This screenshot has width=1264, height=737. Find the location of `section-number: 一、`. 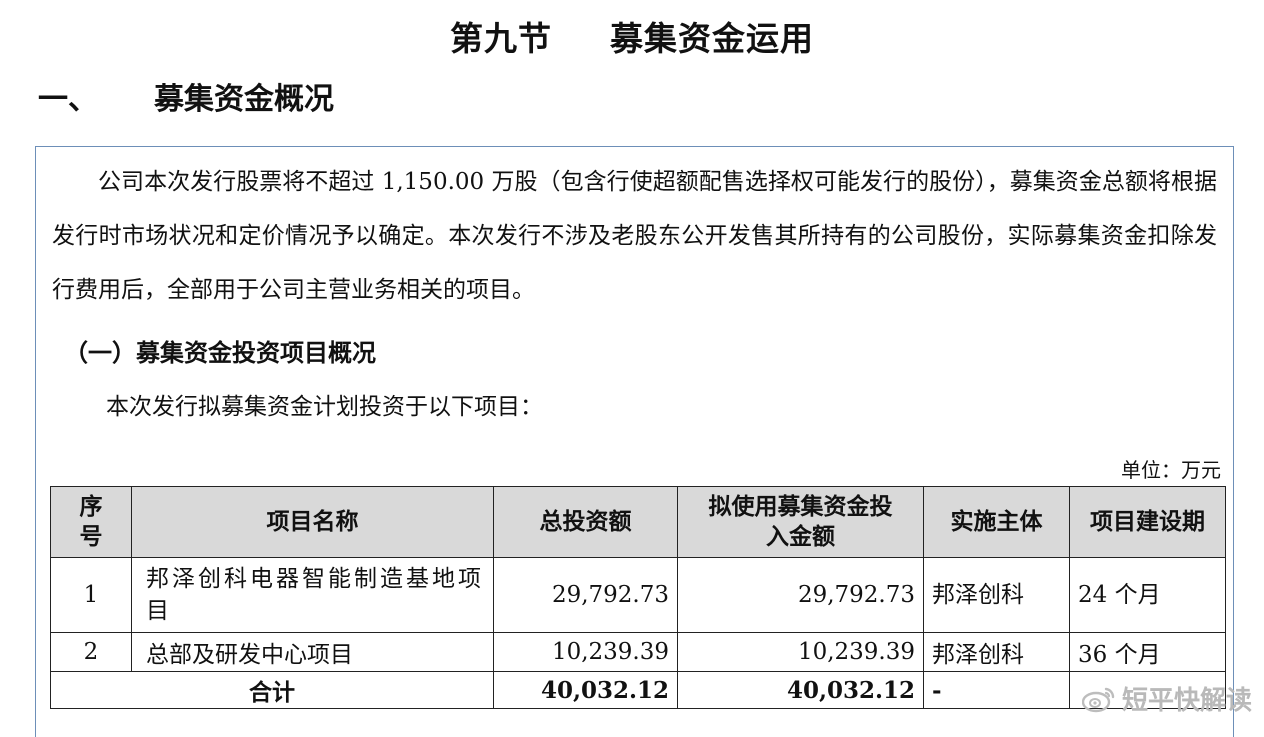

section-number: 一、 is located at coordinates (68, 99).